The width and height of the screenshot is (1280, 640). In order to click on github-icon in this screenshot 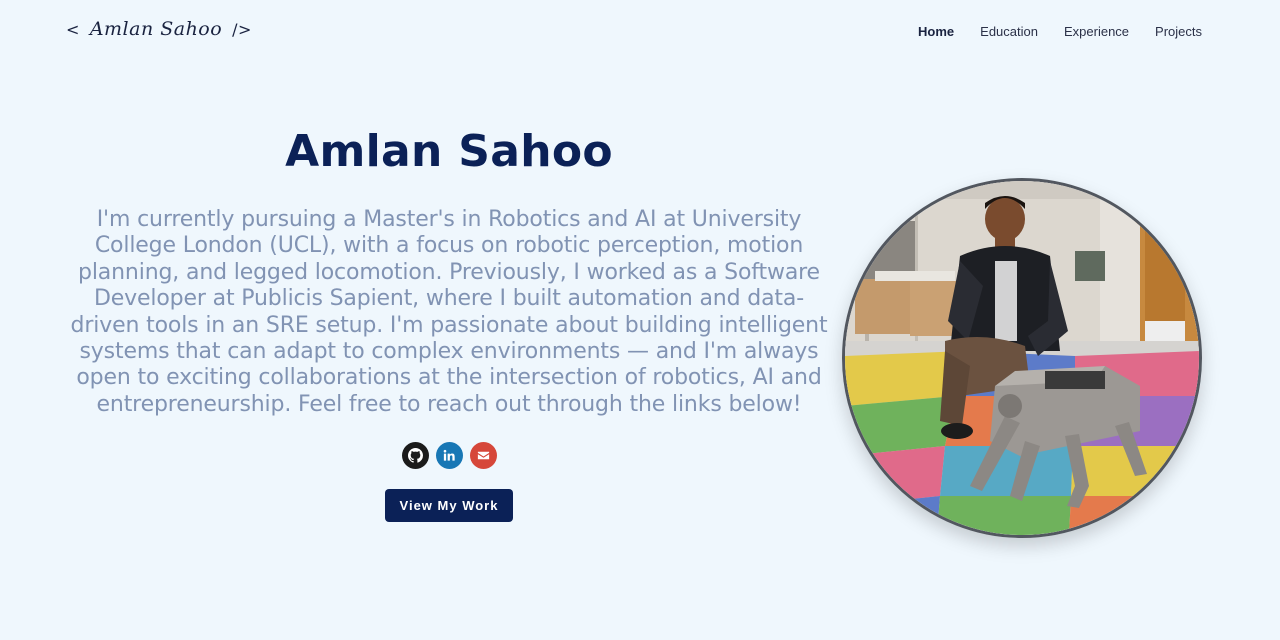, I will do `click(415, 455)`.